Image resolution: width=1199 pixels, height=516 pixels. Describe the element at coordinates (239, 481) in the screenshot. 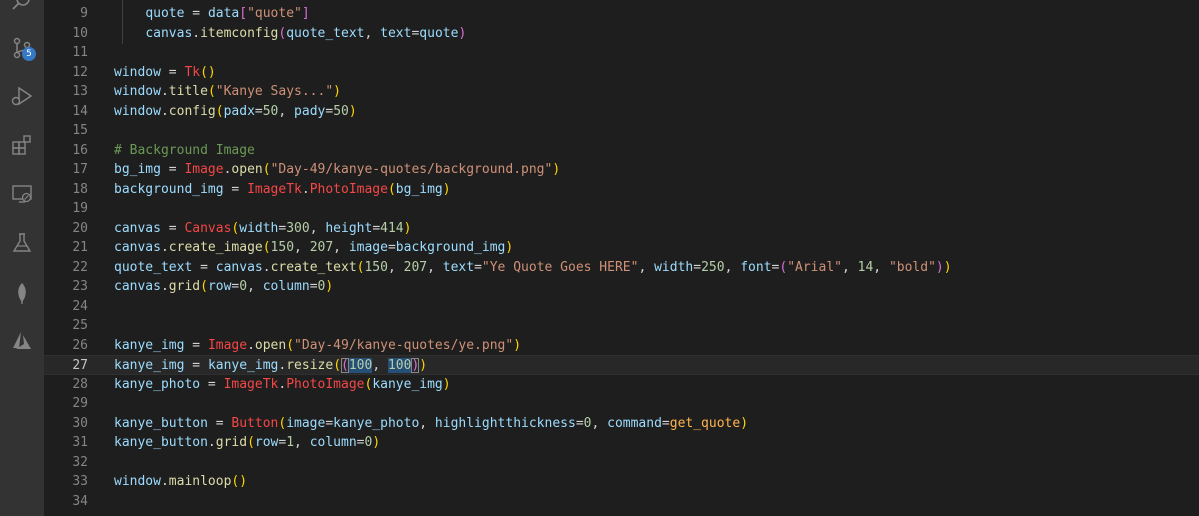

I see `code-token: ()` at that location.